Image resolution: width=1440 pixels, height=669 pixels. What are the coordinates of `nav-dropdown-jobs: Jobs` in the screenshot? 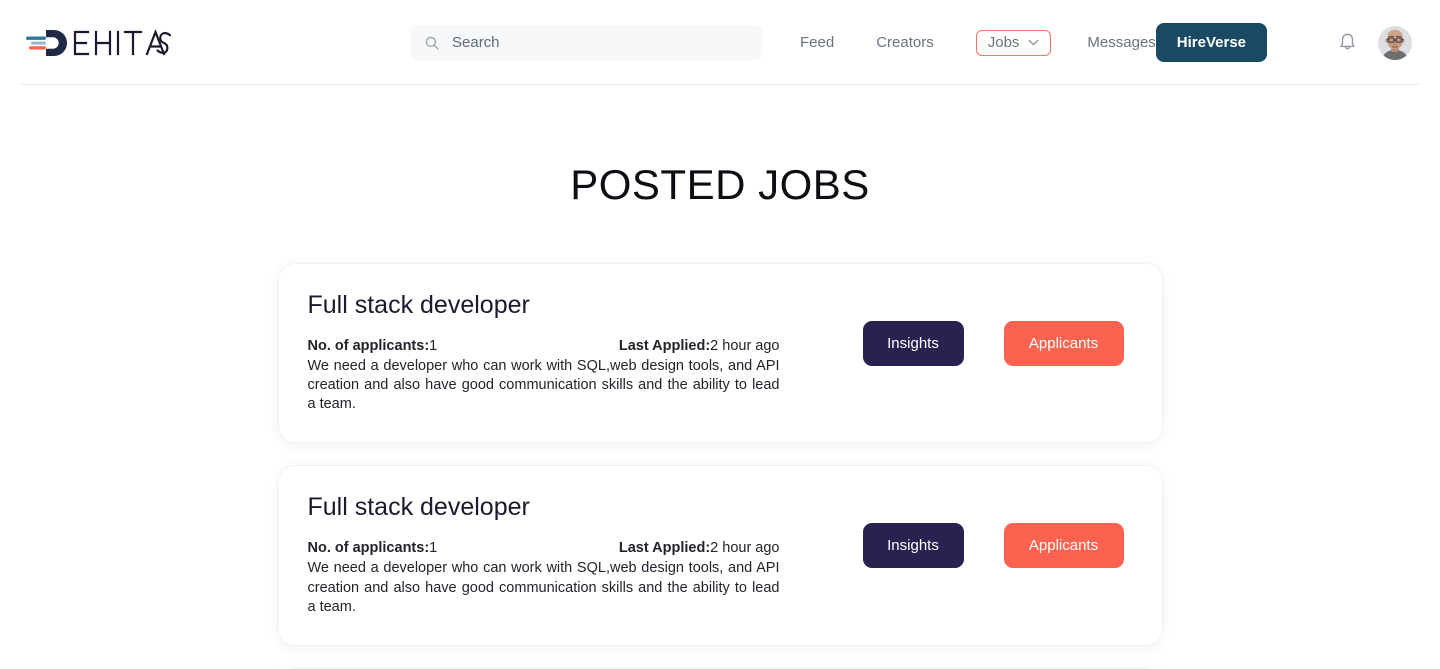 It's located at (1013, 42).